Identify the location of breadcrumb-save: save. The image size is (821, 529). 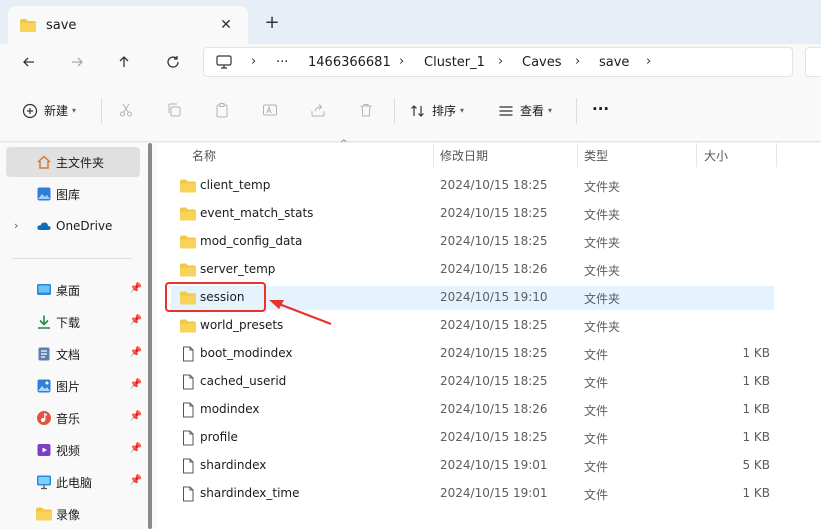
(614, 62).